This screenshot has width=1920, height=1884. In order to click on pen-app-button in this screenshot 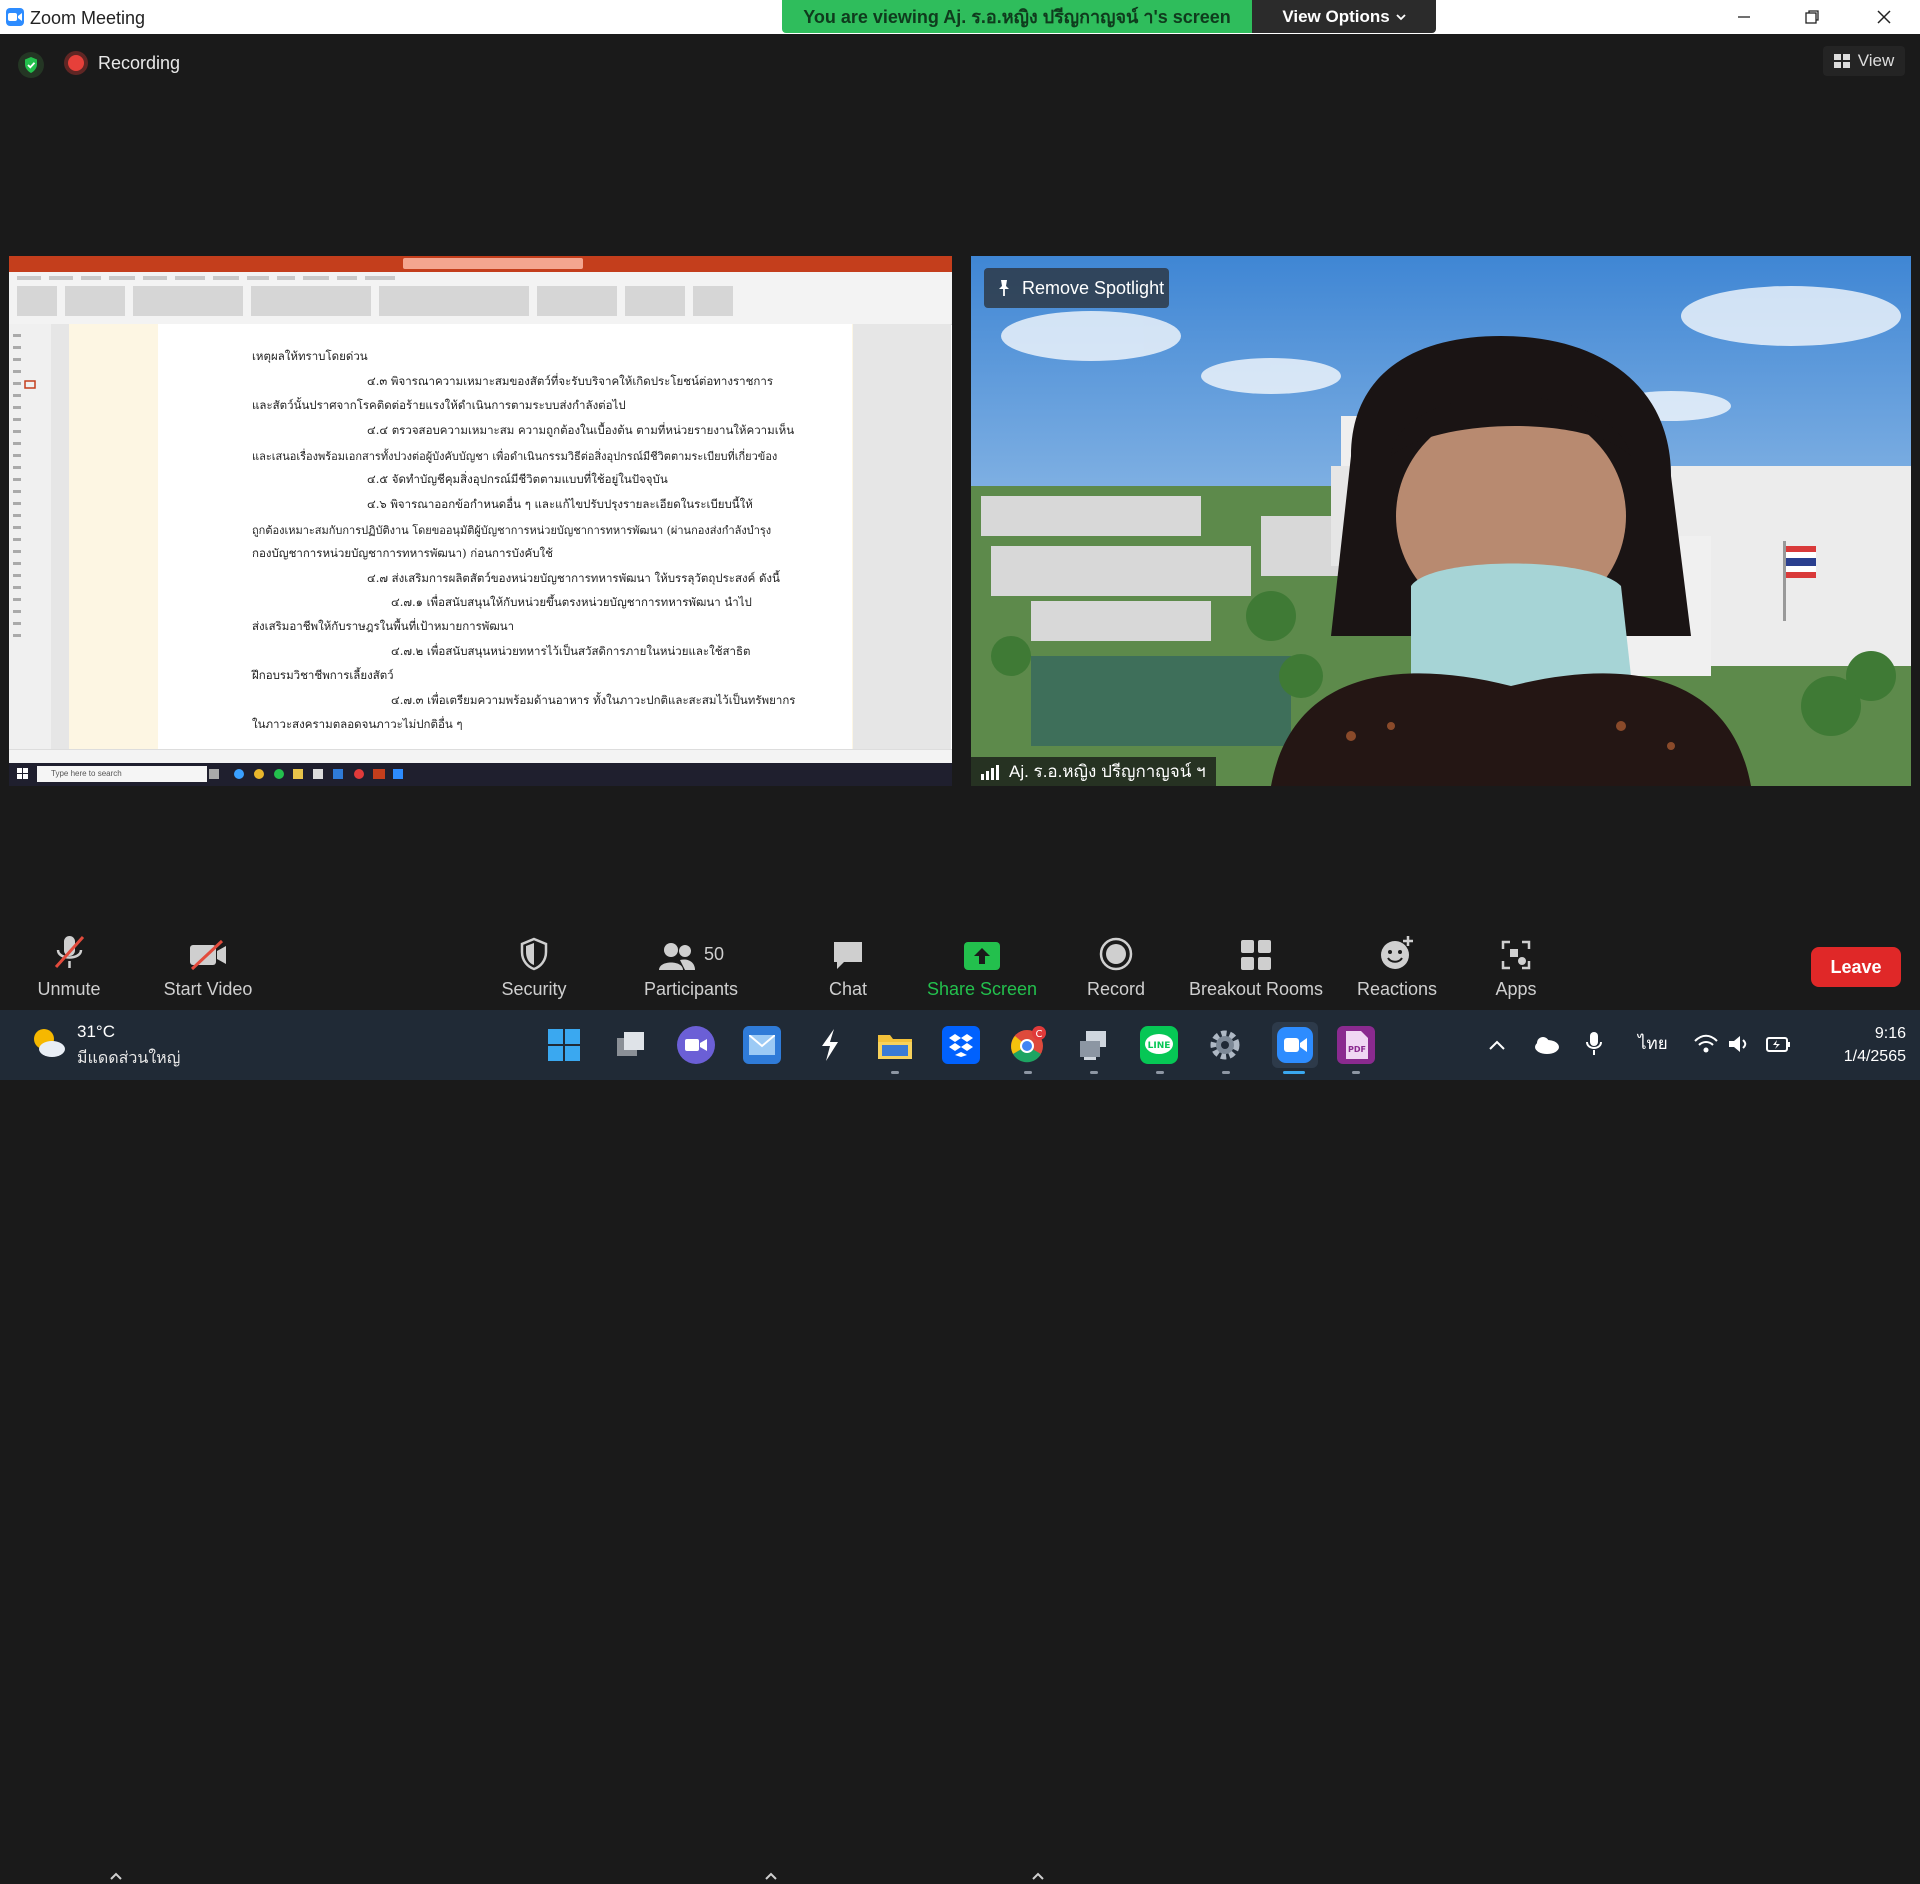, I will do `click(830, 1045)`.